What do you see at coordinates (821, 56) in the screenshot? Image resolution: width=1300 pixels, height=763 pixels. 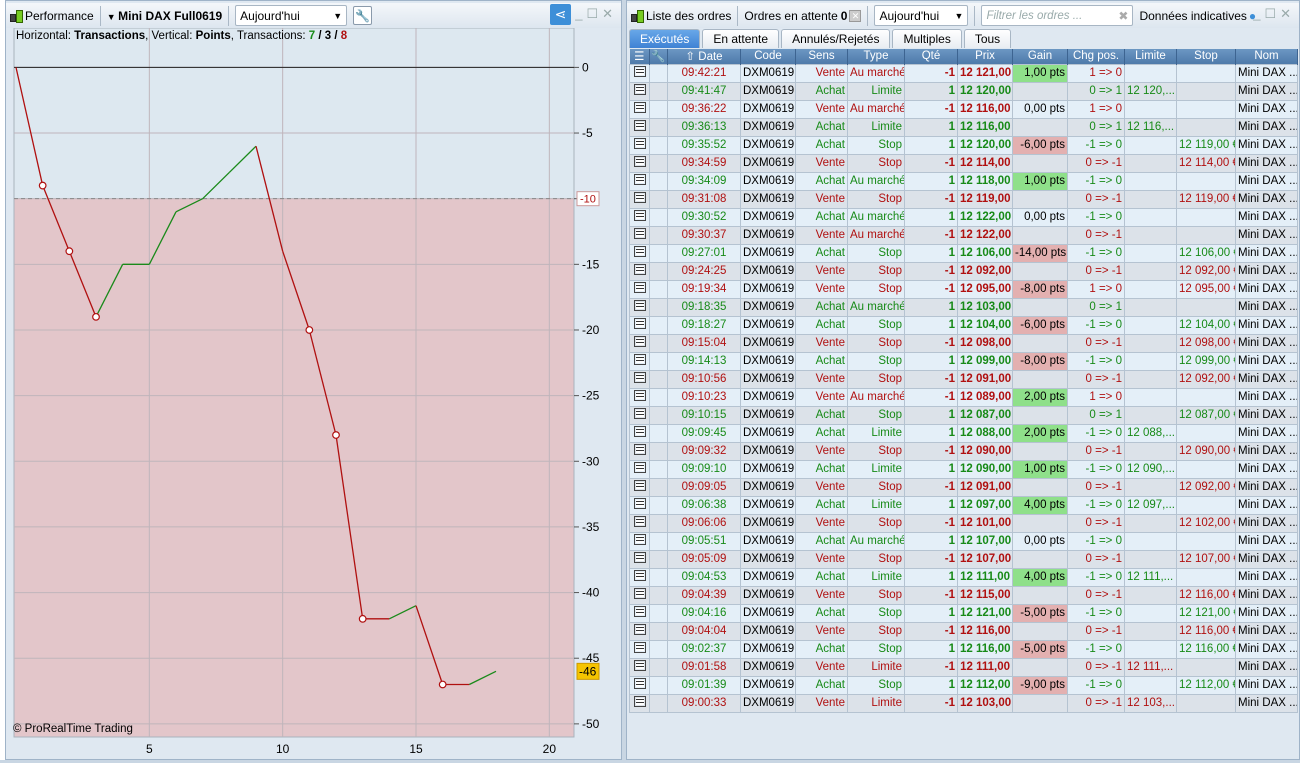 I see `column-sens: Sens` at bounding box center [821, 56].